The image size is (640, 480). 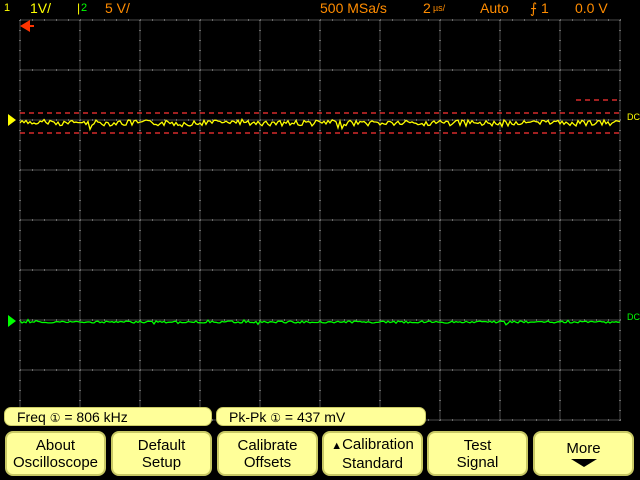 I want to click on measurement-freq: Freq ① = 806 kHz, so click(x=108, y=416).